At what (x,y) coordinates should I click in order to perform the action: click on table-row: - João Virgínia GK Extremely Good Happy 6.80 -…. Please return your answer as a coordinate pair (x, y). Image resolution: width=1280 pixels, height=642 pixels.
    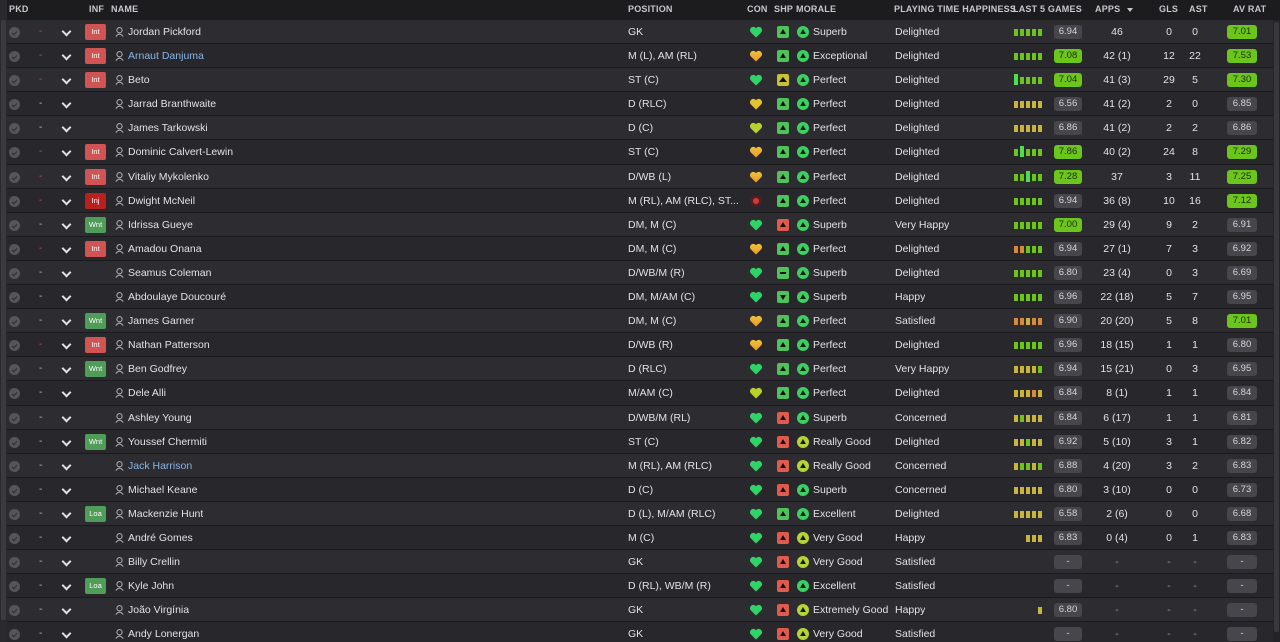
    Looking at the image, I should click on (640, 610).